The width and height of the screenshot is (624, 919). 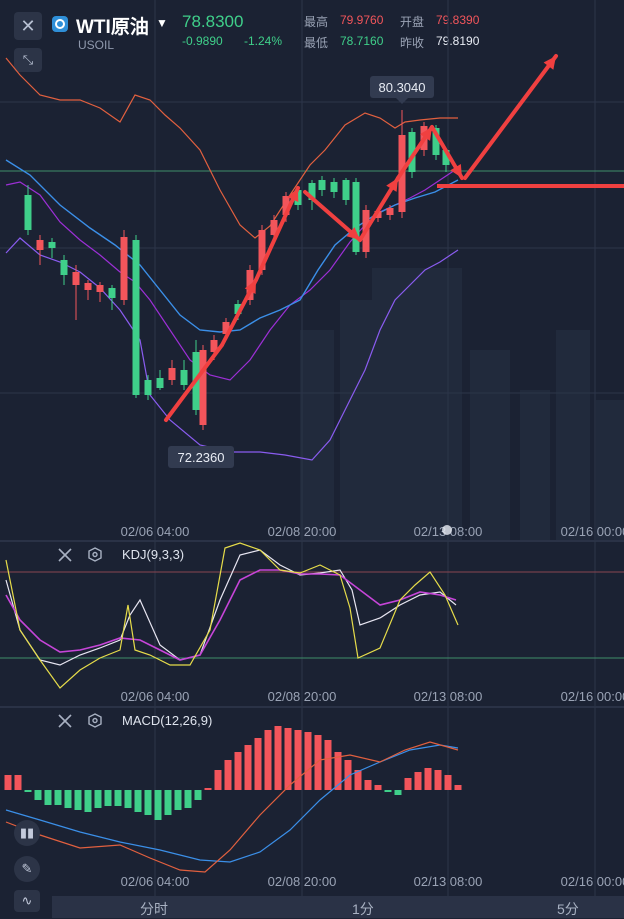 What do you see at coordinates (568, 909) in the screenshot?
I see `tab-5min: 5分` at bounding box center [568, 909].